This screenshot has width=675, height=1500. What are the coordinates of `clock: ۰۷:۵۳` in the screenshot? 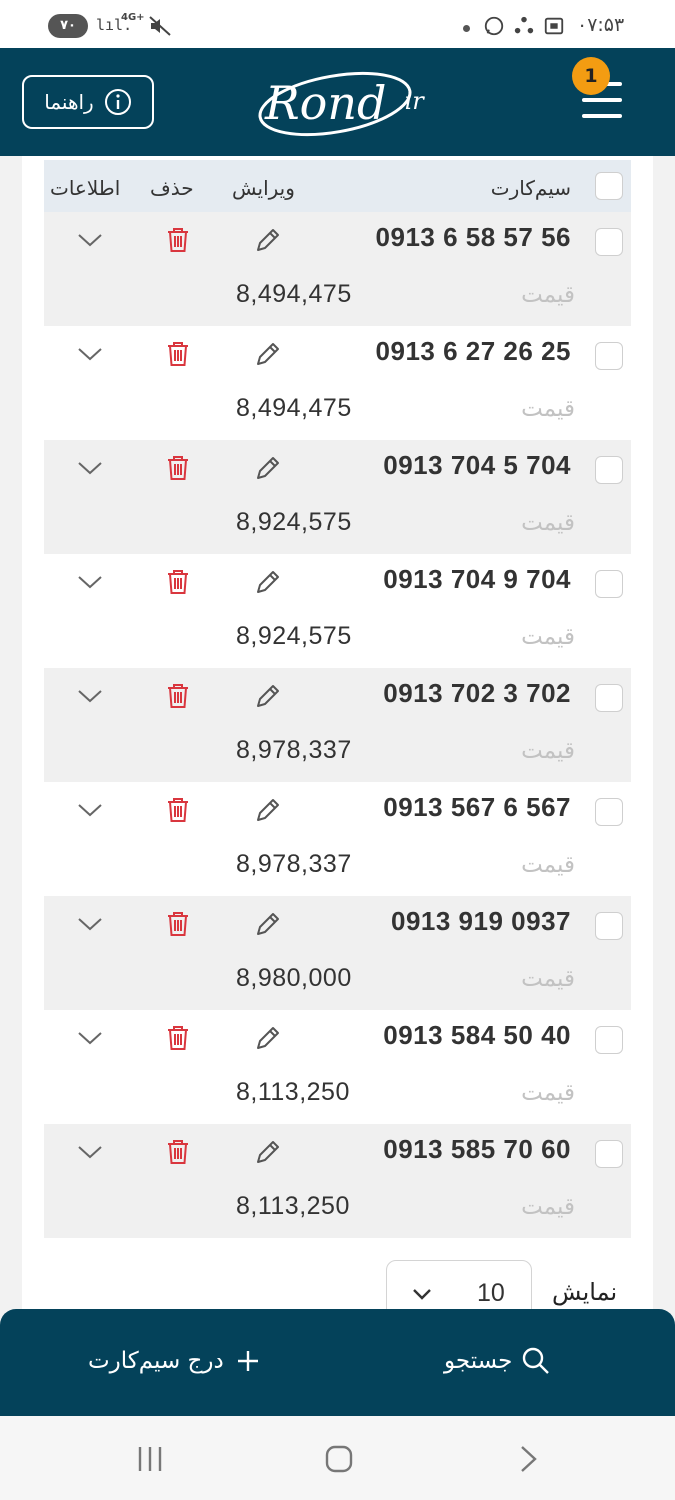 It's located at (601, 25).